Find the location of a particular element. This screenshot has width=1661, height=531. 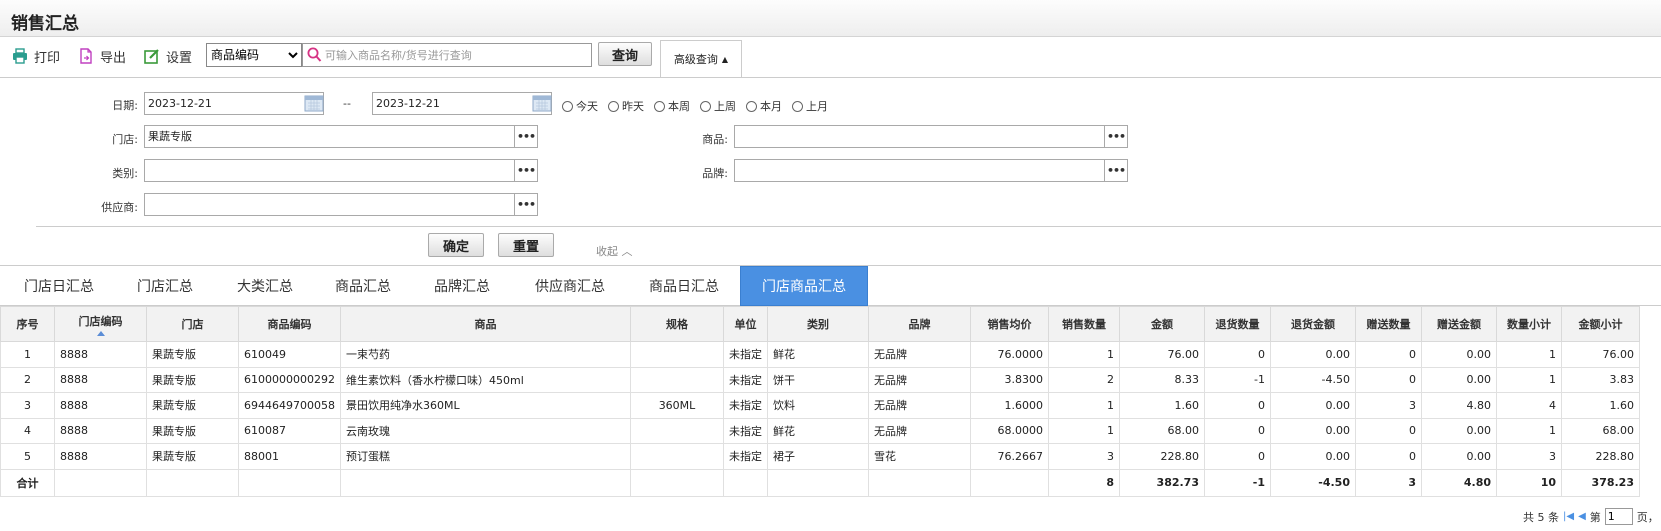

table-cell: 68.00 is located at coordinates (1162, 430).